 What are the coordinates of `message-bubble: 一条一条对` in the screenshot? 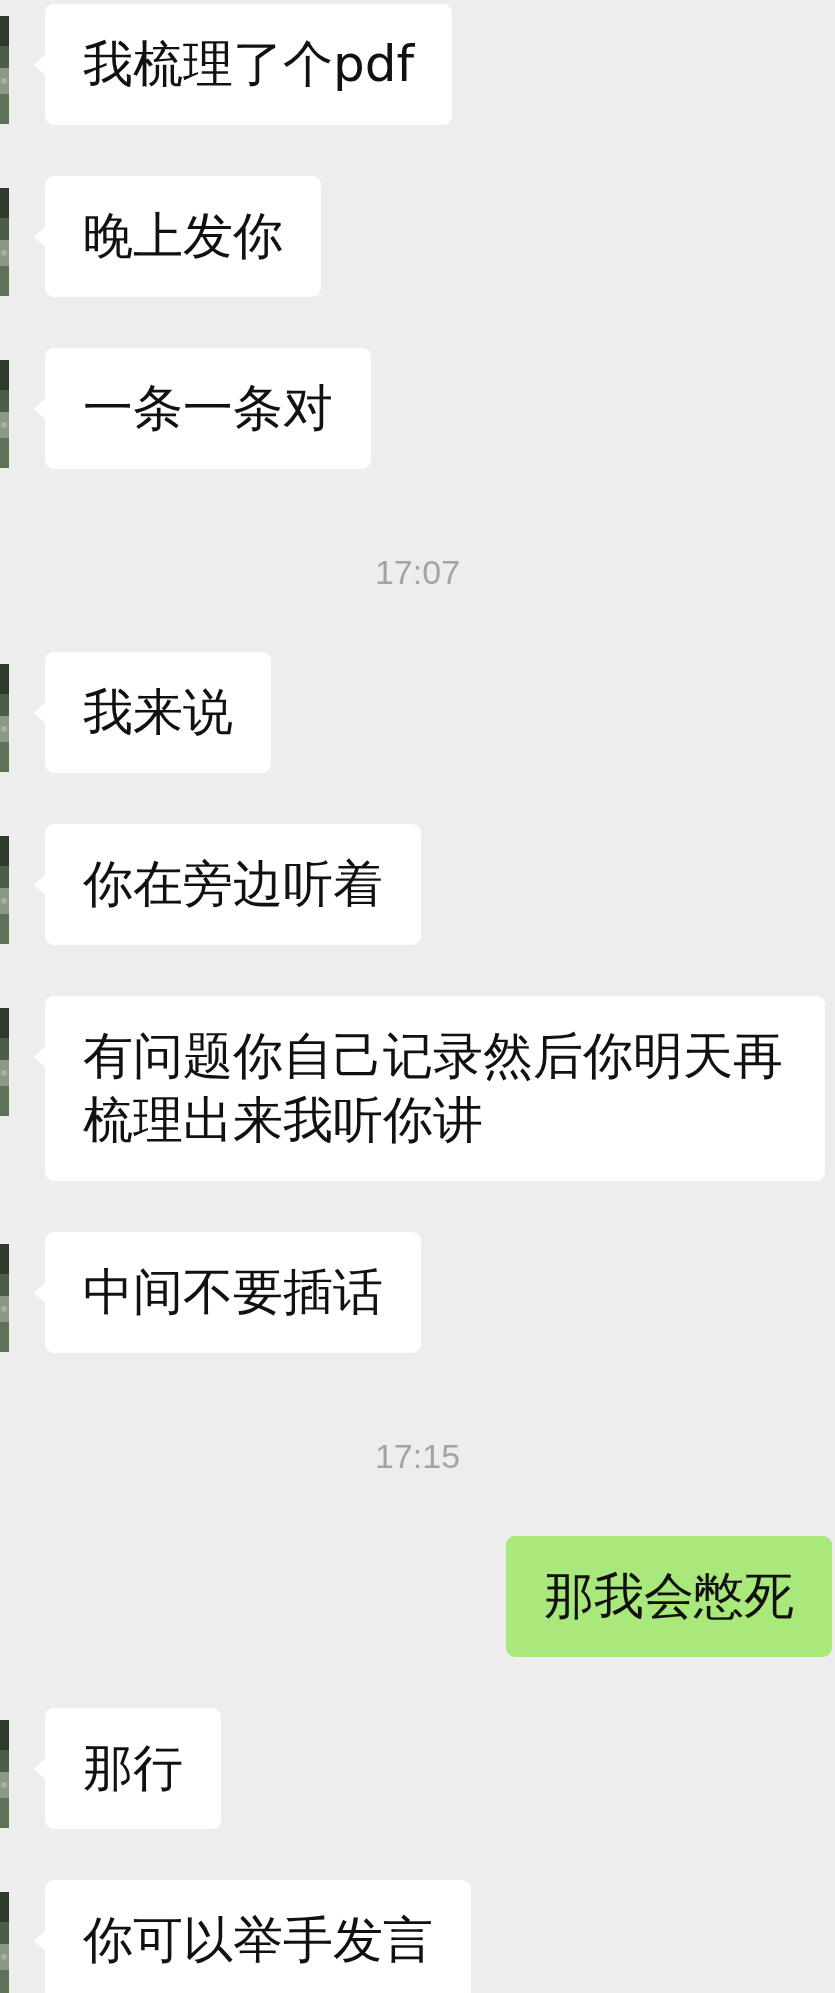 It's located at (208, 408).